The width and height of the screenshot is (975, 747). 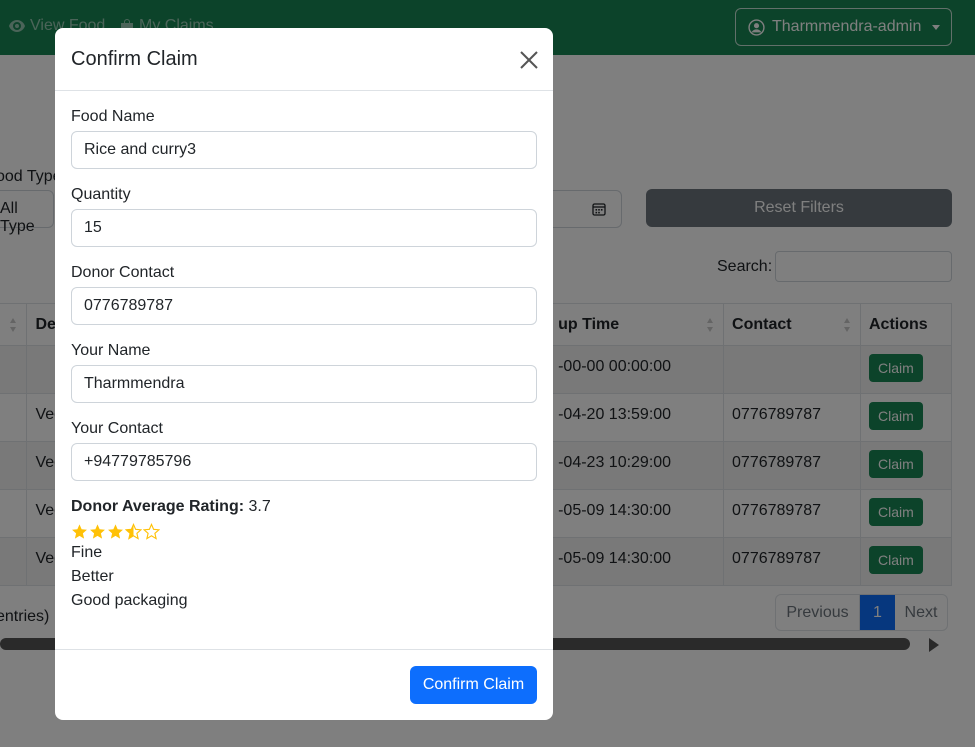 I want to click on quantity-field: Quantity 15, so click(x=304, y=216).